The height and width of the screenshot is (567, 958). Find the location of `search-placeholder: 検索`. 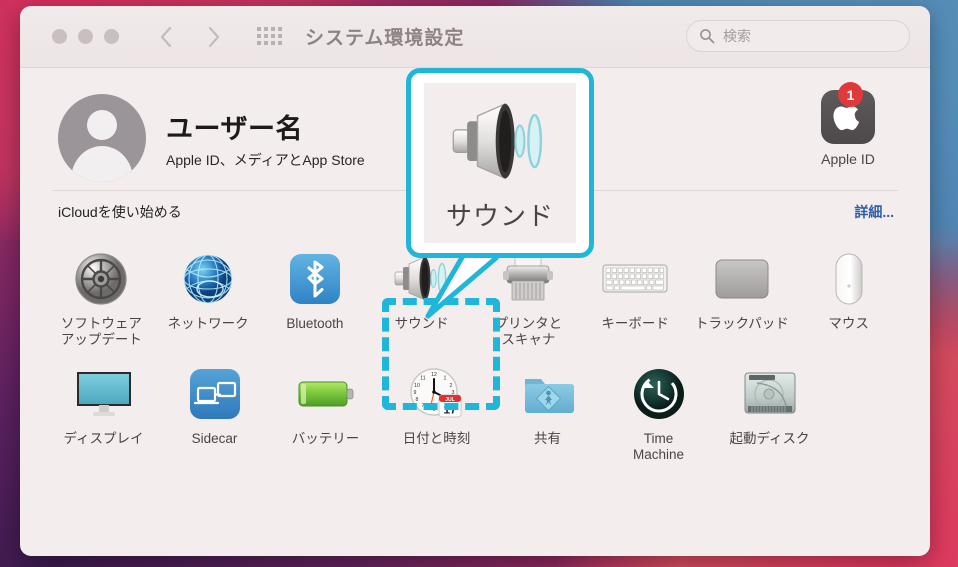

search-placeholder: 検索 is located at coordinates (737, 36).